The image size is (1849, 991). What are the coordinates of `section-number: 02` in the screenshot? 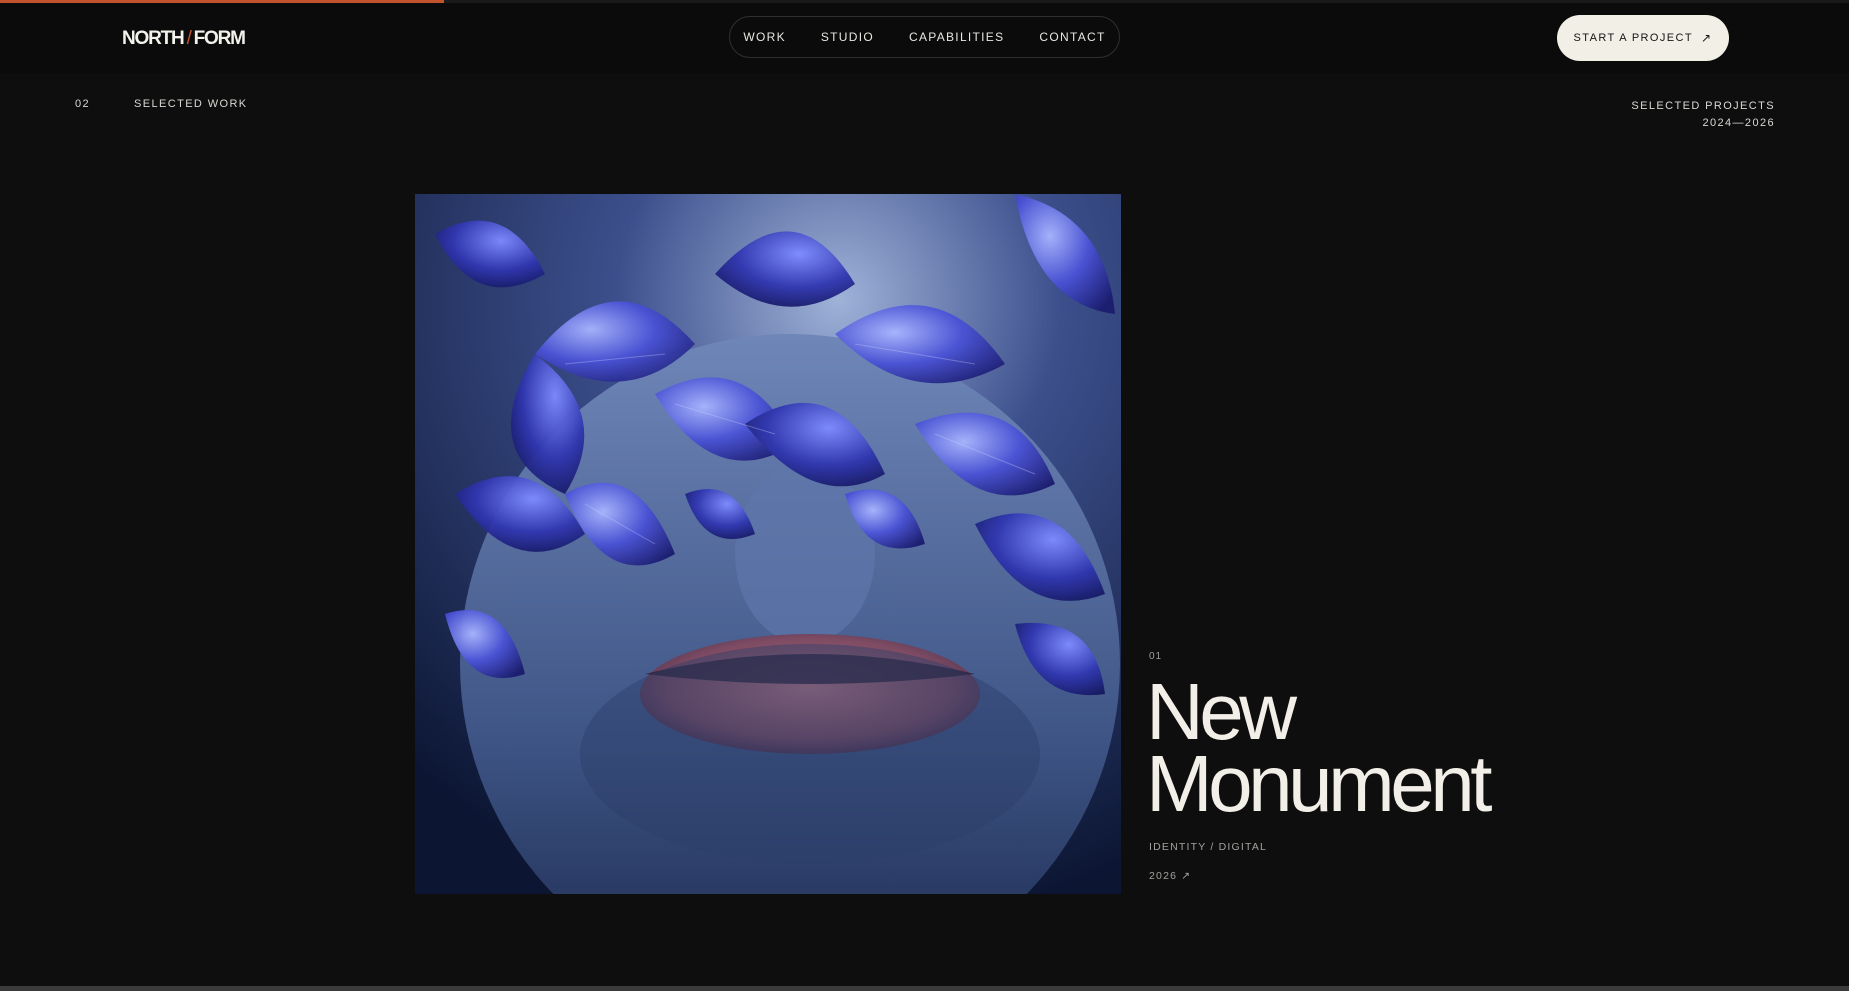 It's located at (83, 104).